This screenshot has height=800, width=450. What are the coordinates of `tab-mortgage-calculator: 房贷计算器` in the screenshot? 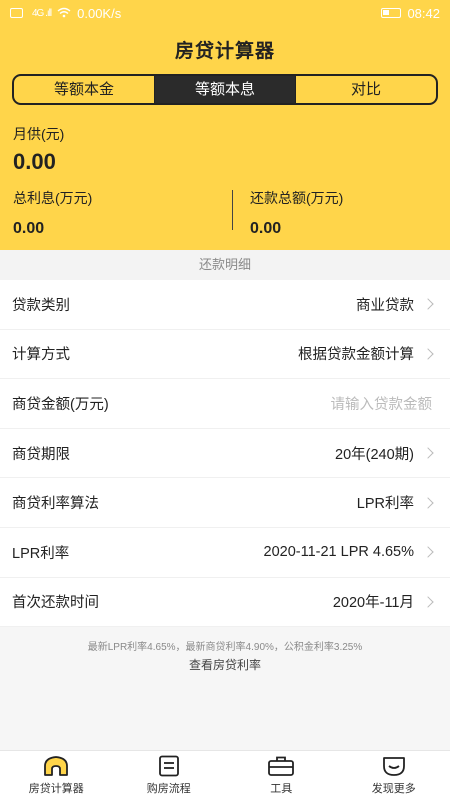 It's located at (56, 775).